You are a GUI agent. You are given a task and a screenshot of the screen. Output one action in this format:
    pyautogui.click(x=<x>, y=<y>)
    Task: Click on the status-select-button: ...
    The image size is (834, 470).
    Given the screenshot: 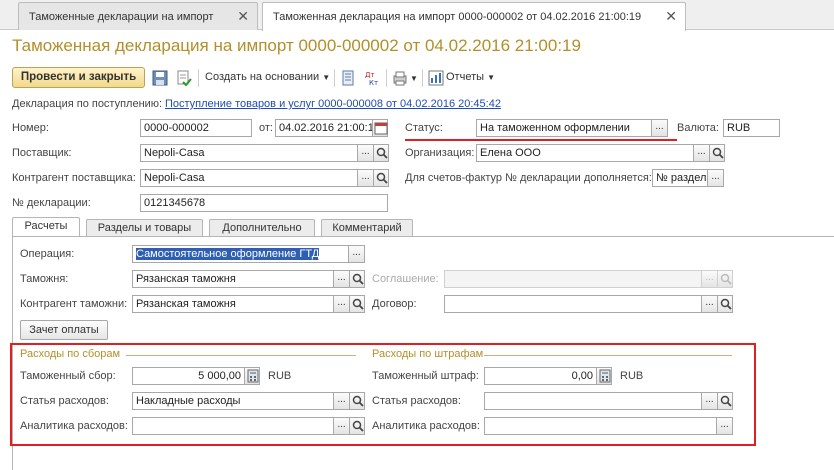 What is the action you would take?
    pyautogui.click(x=659, y=128)
    